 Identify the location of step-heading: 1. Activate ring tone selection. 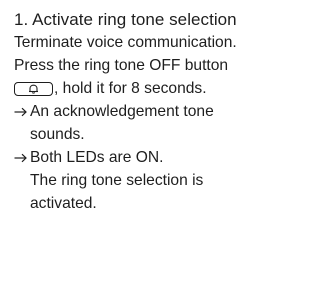
(125, 19).